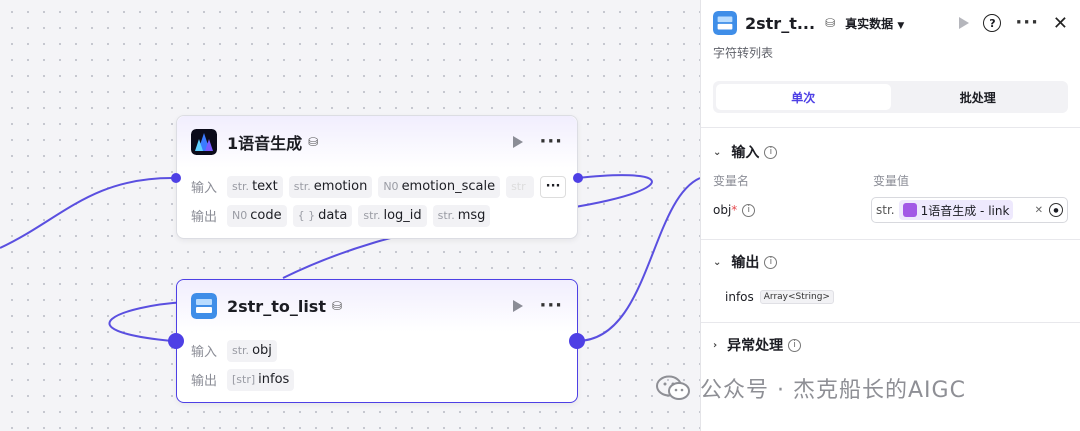 Image resolution: width=1080 pixels, height=431 pixels. I want to click on node-tts-title: 1语音生成, so click(265, 143).